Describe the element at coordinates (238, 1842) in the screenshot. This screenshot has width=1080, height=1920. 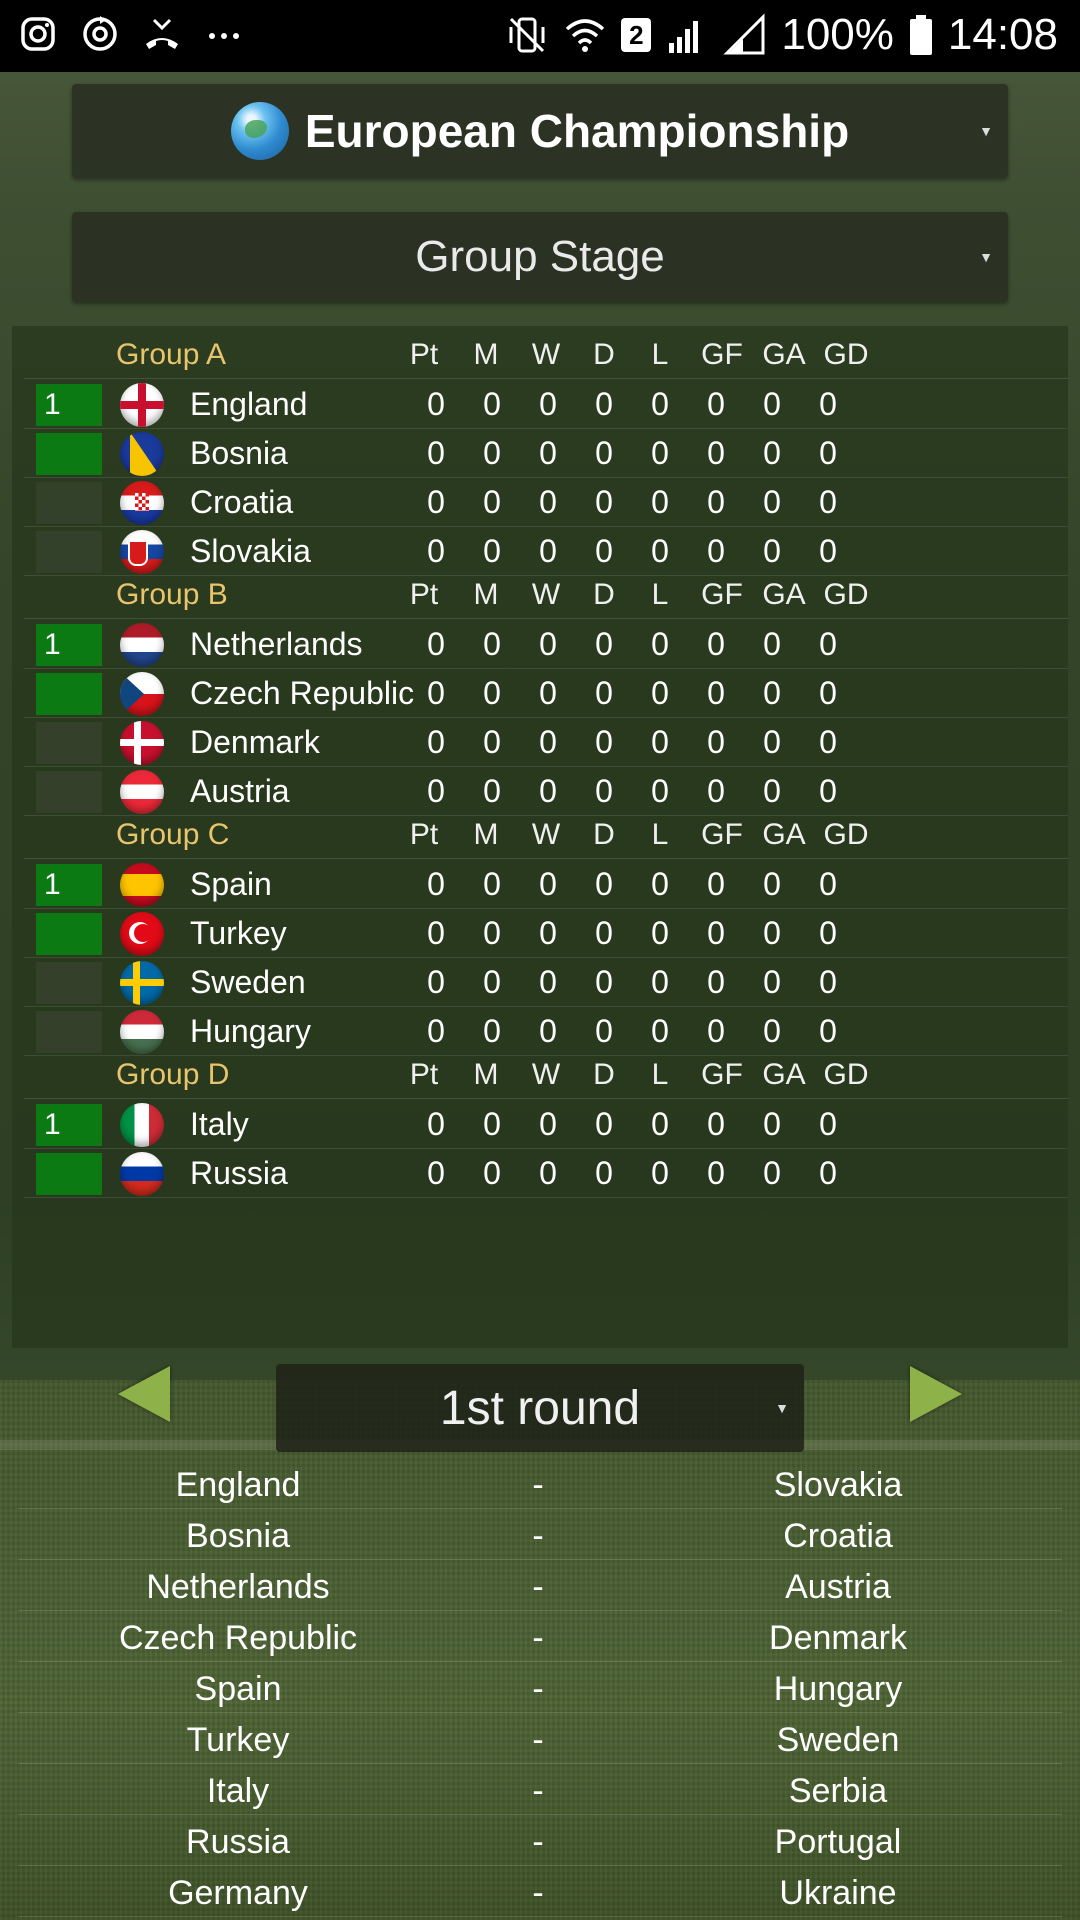
I see `home-team: Russia` at that location.